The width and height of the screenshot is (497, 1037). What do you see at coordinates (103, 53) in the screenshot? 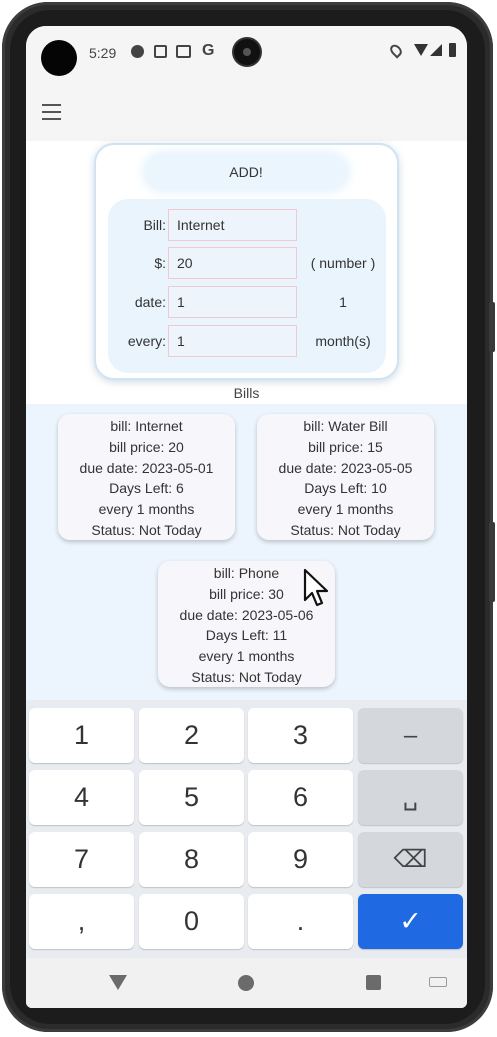
I see `status-time: 5:29` at bounding box center [103, 53].